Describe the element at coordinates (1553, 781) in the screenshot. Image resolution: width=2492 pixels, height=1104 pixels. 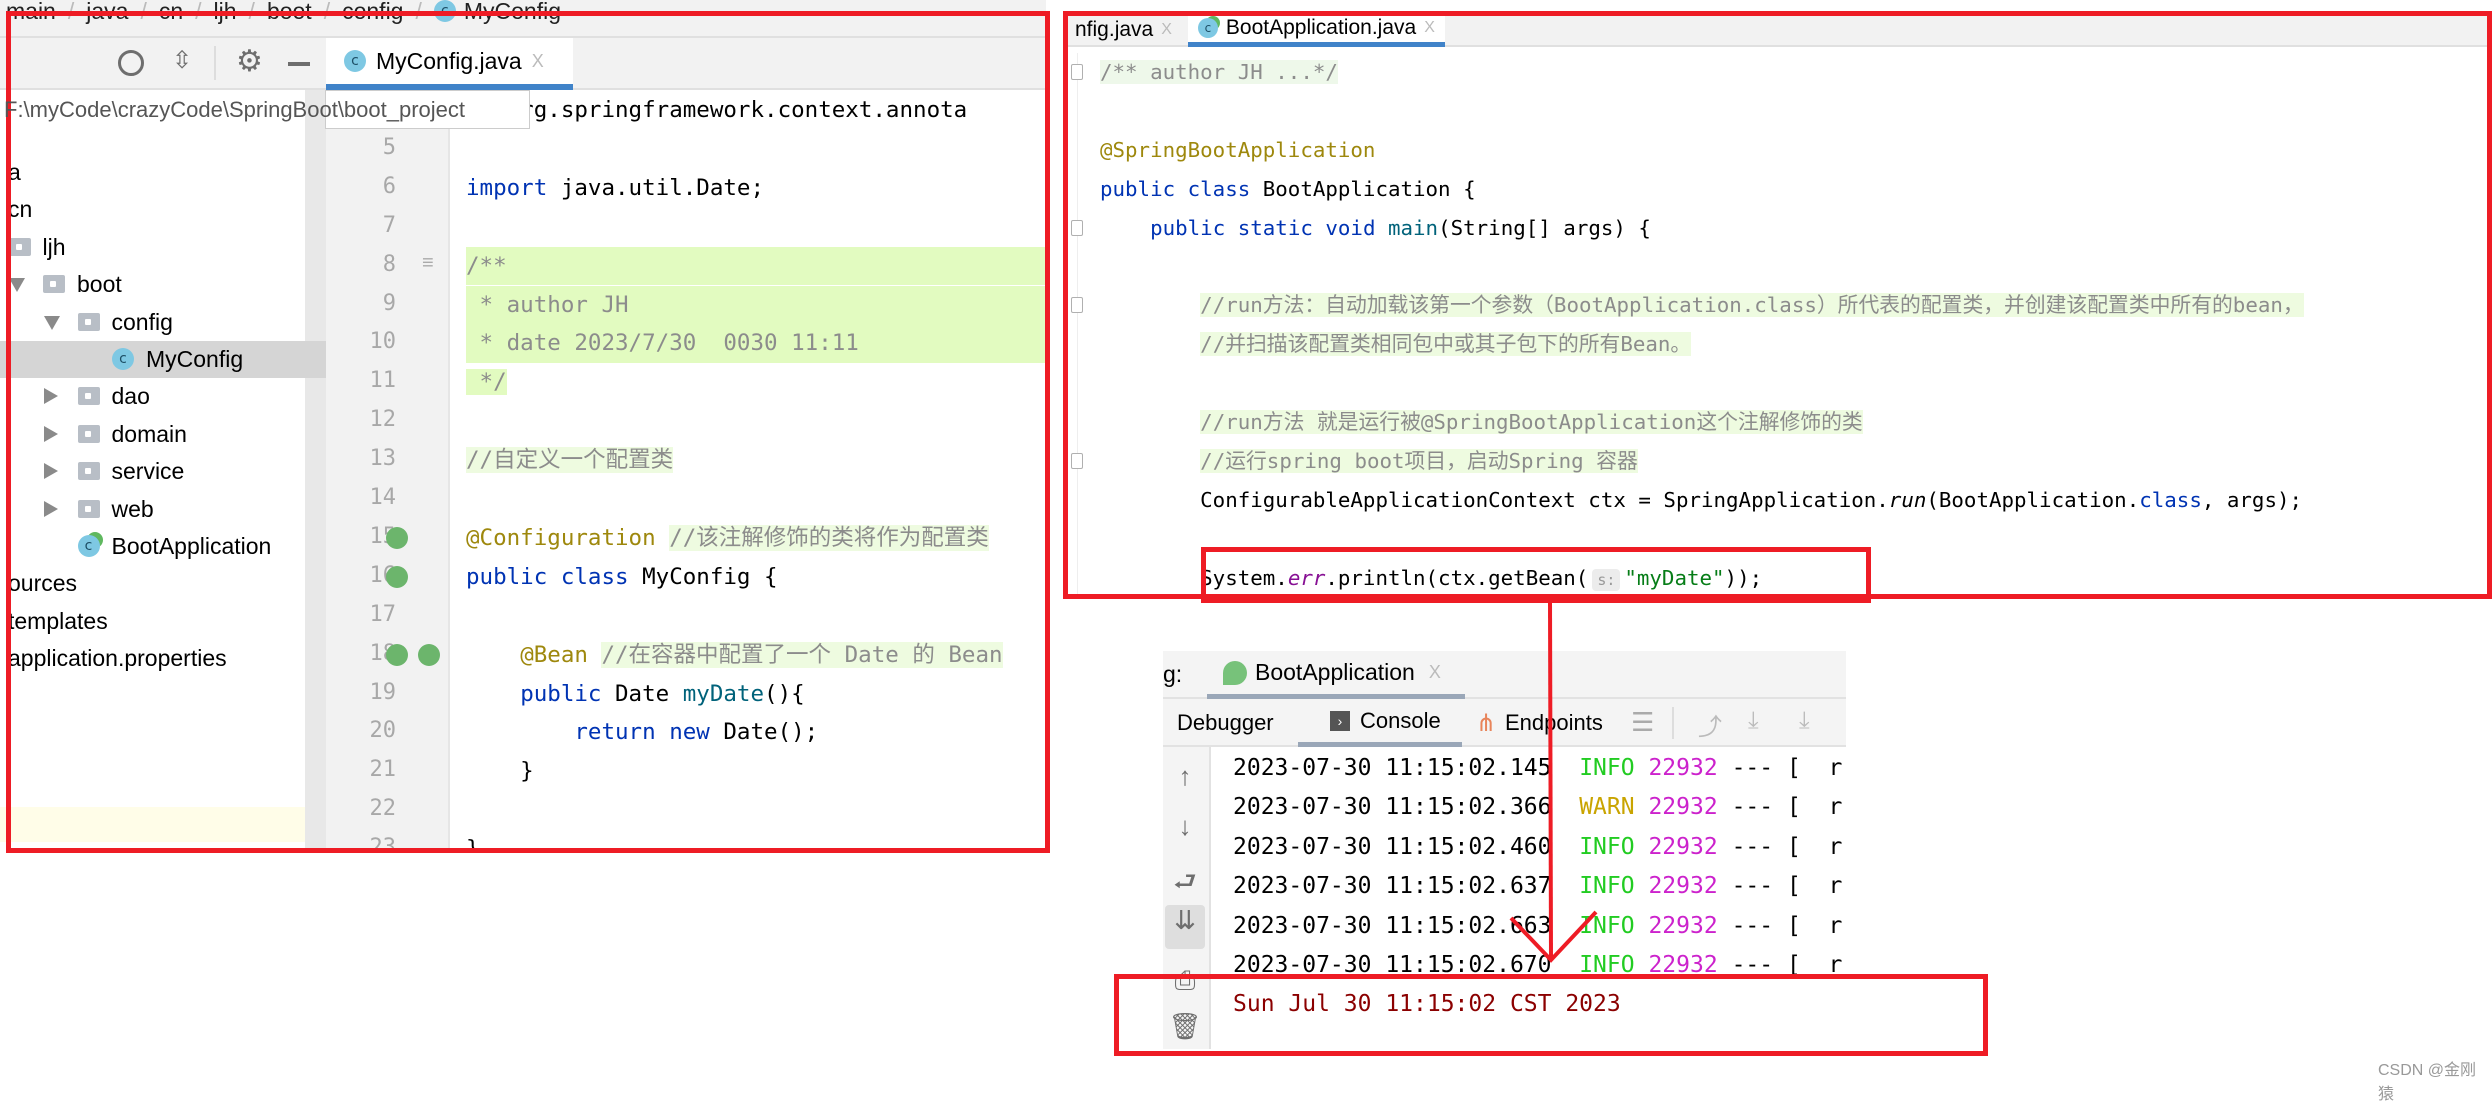
I see `annotation-arrow` at that location.